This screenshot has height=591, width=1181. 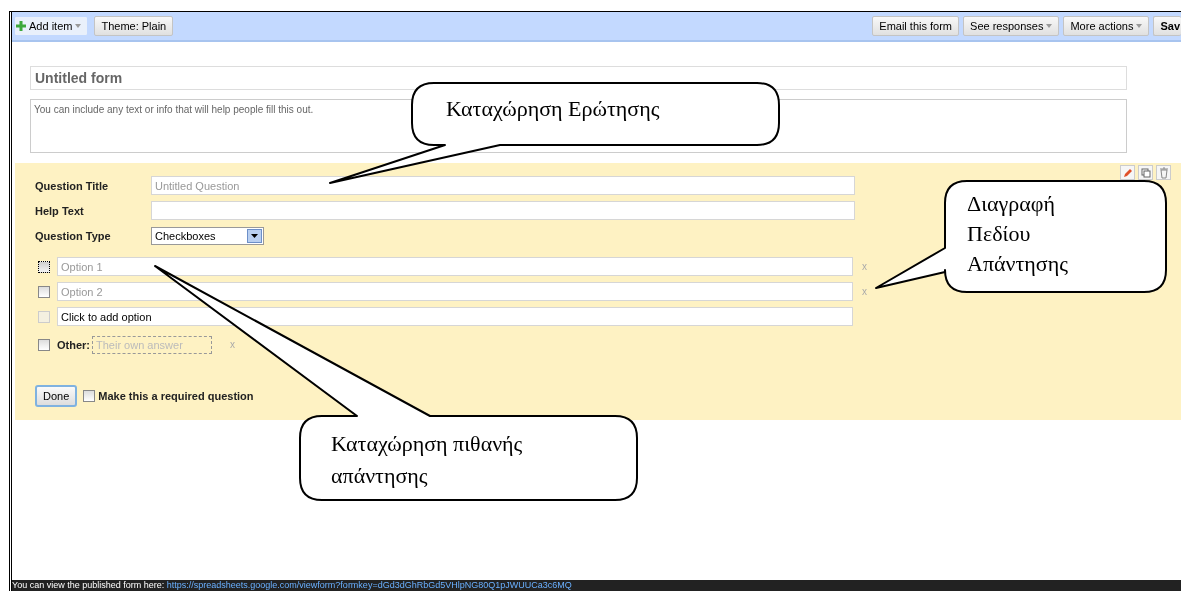 What do you see at coordinates (60, 210) in the screenshot?
I see `field-label: Help Text` at bounding box center [60, 210].